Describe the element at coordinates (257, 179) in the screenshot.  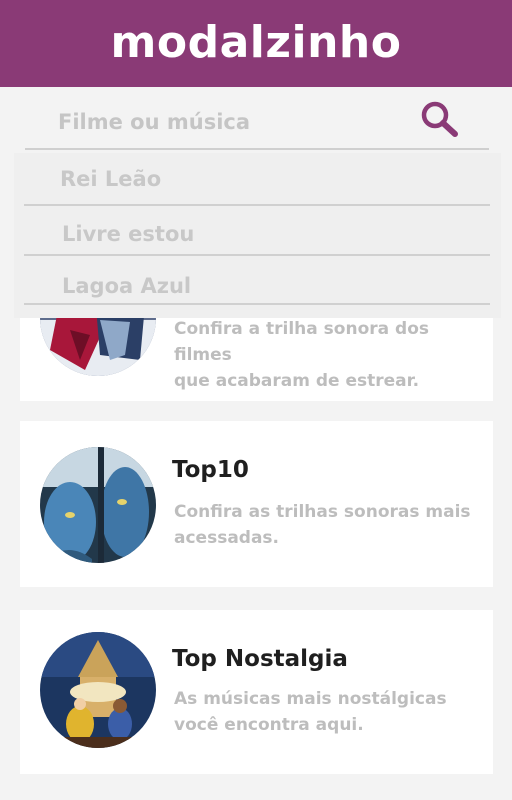
I see `suggestion-item: Rei Leão` at that location.